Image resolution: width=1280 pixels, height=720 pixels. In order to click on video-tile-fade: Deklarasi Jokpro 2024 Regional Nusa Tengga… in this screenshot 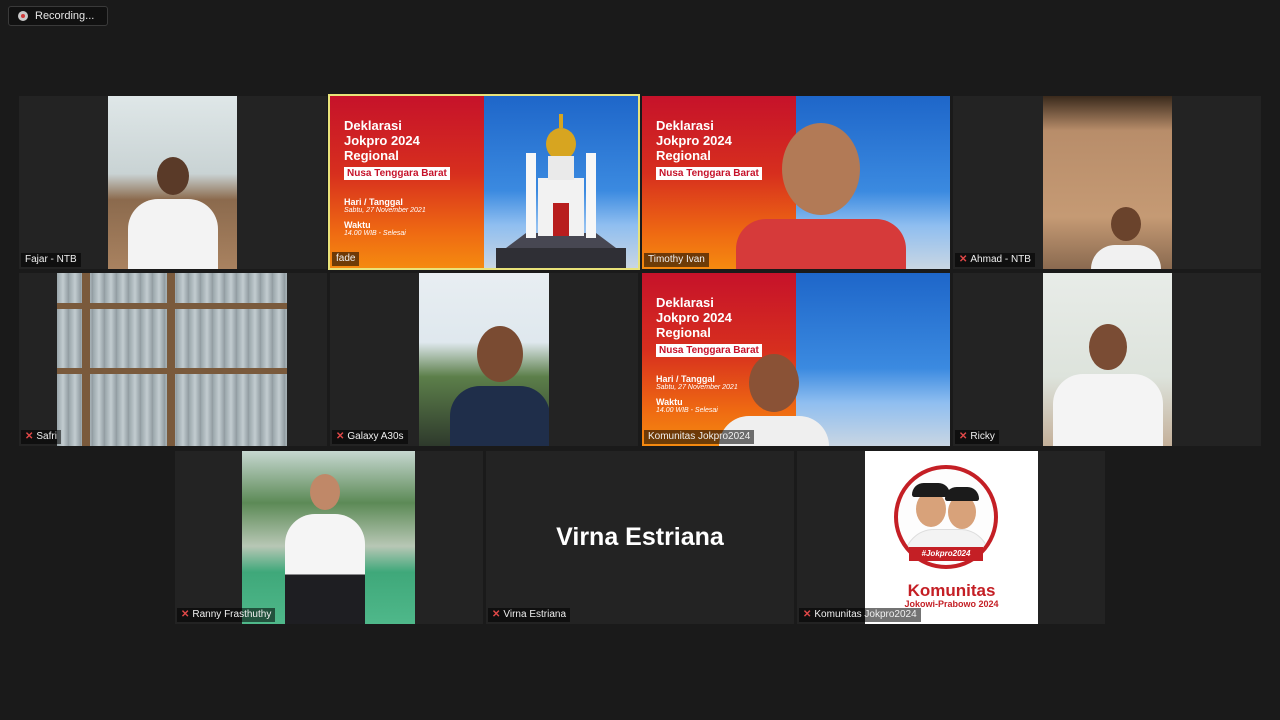, I will do `click(484, 182)`.